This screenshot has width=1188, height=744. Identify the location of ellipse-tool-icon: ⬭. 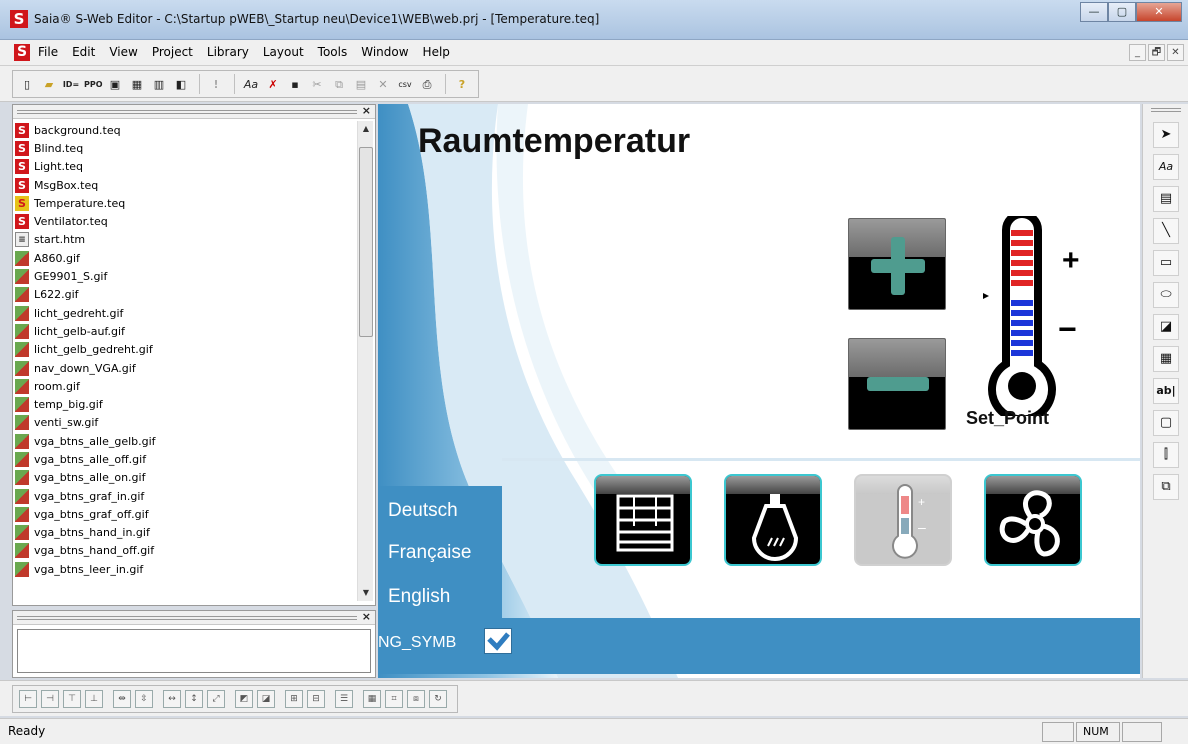
(1166, 295).